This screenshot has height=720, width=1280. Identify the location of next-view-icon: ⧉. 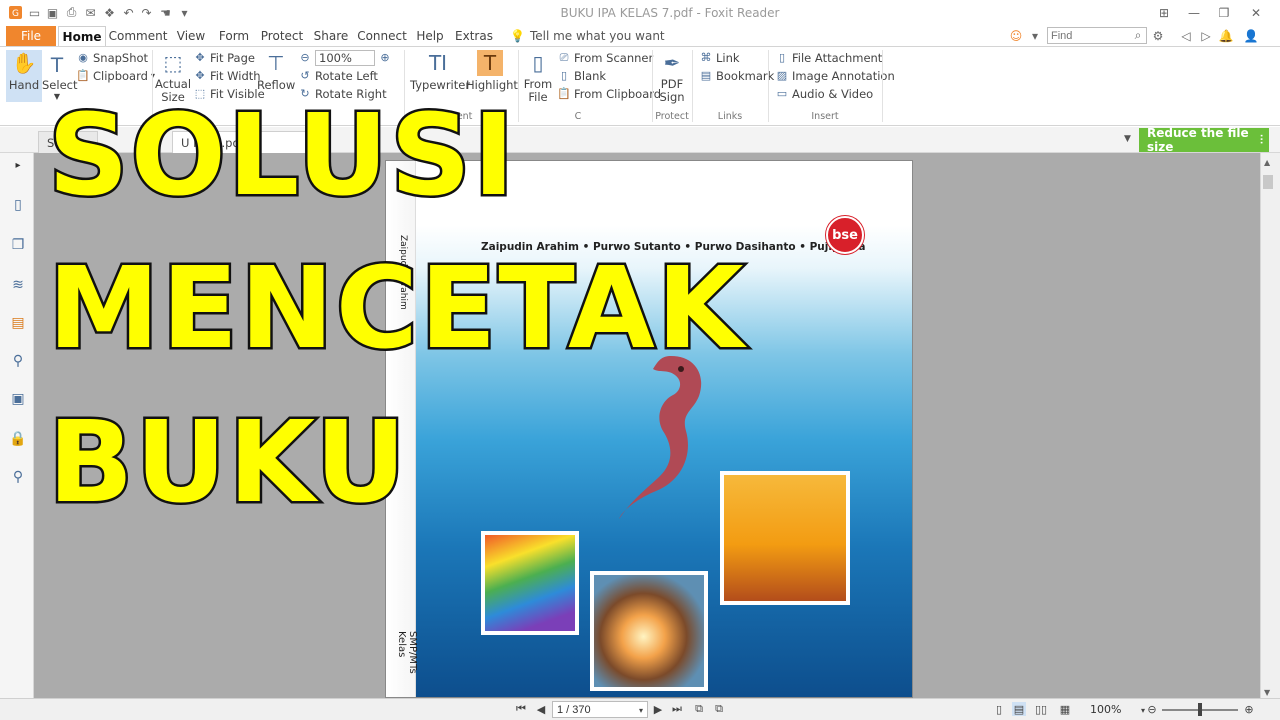
(719, 709).